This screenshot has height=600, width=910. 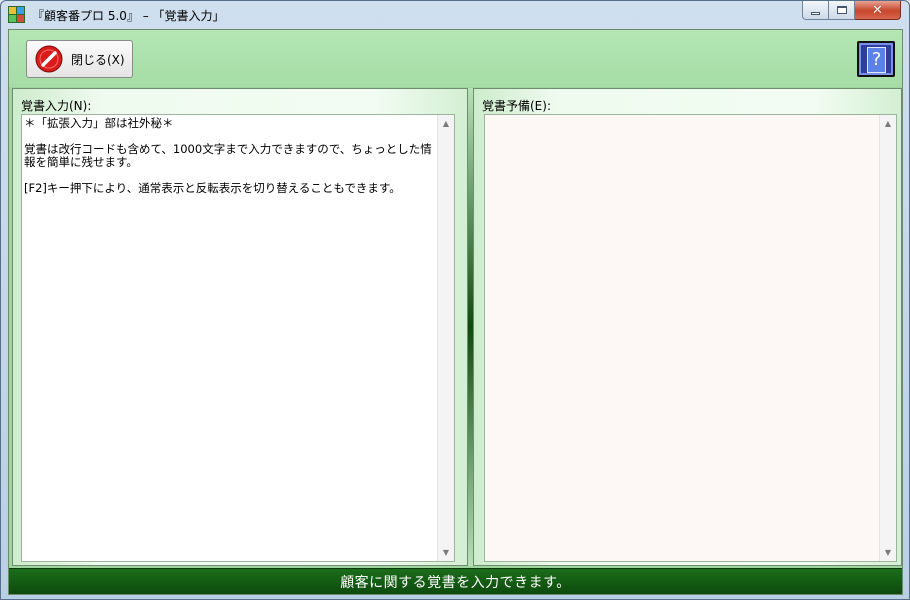 What do you see at coordinates (815, 10) in the screenshot?
I see `minimize-button` at bounding box center [815, 10].